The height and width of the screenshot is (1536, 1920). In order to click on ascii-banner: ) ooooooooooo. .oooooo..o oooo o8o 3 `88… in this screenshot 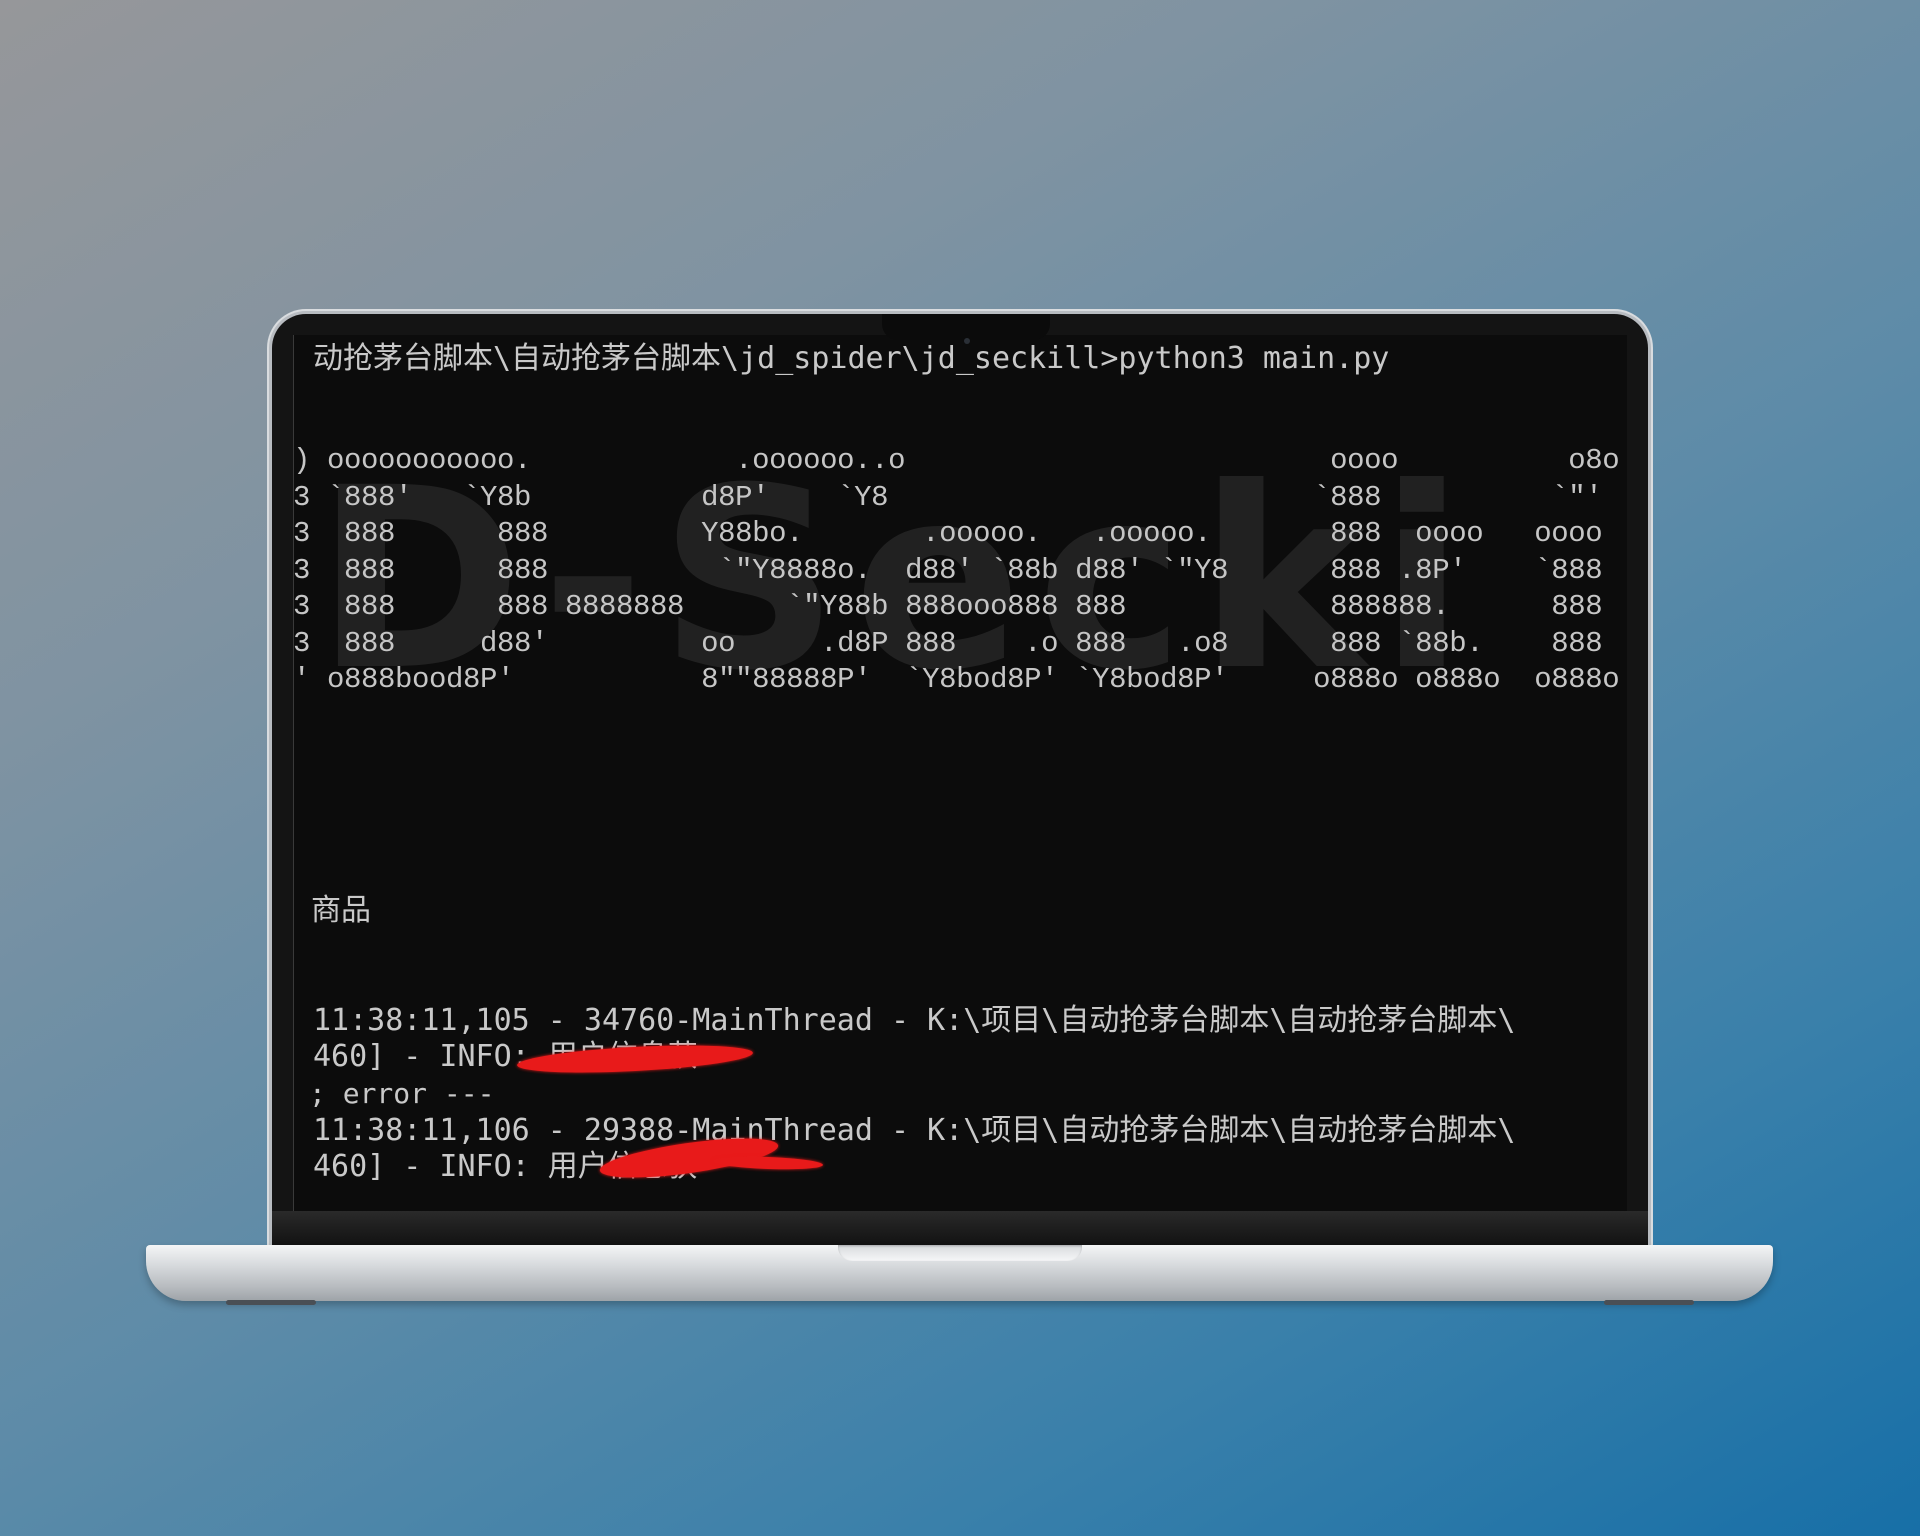, I will do `click(956, 570)`.